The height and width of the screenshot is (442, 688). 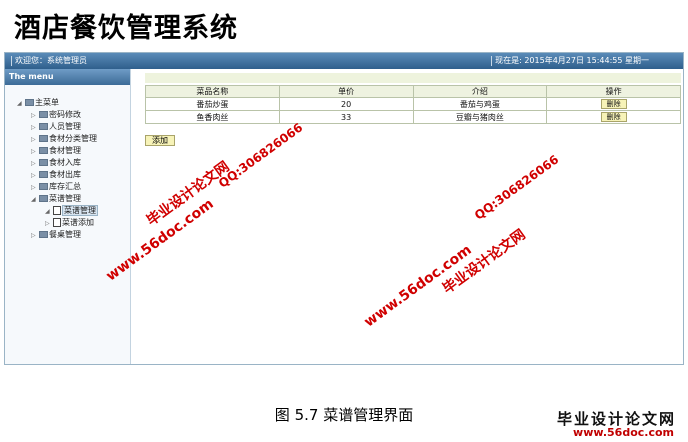 I want to click on sidebar-item-label: 主菜单, so click(x=47, y=102).